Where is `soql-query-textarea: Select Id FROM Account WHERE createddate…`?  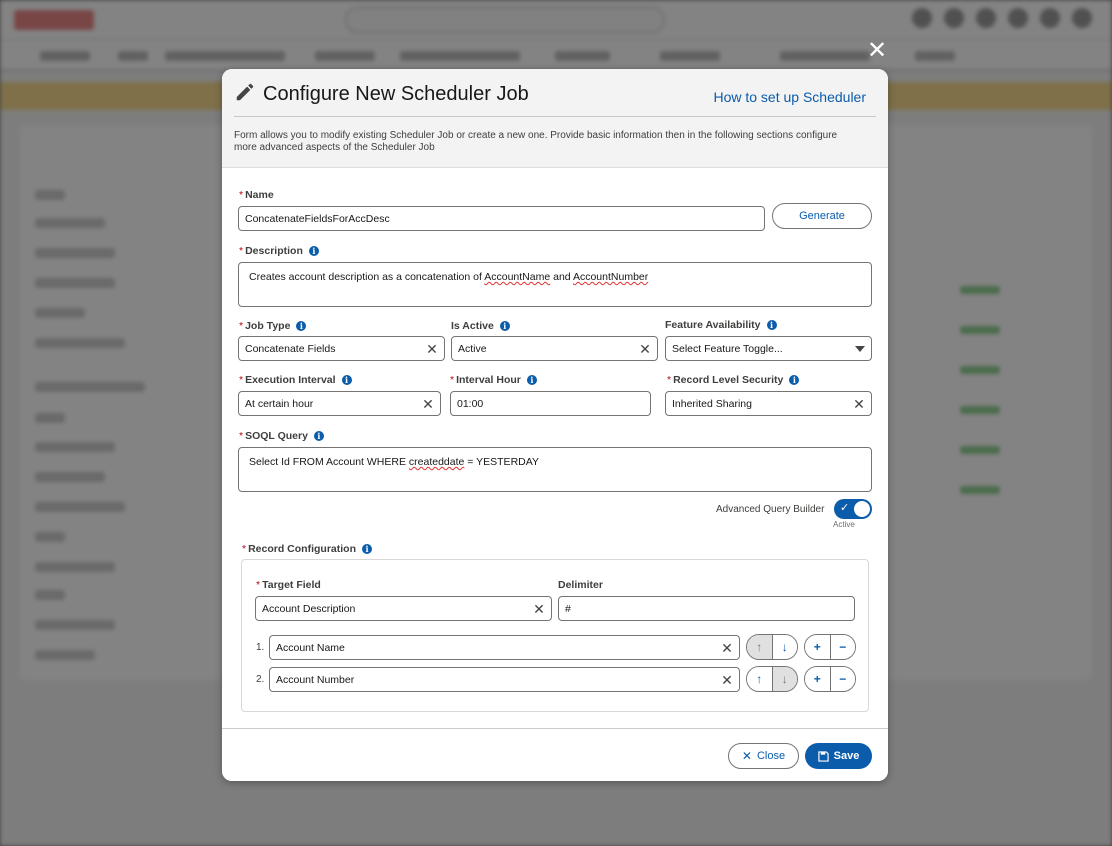 soql-query-textarea: Select Id FROM Account WHERE createddate… is located at coordinates (555, 469).